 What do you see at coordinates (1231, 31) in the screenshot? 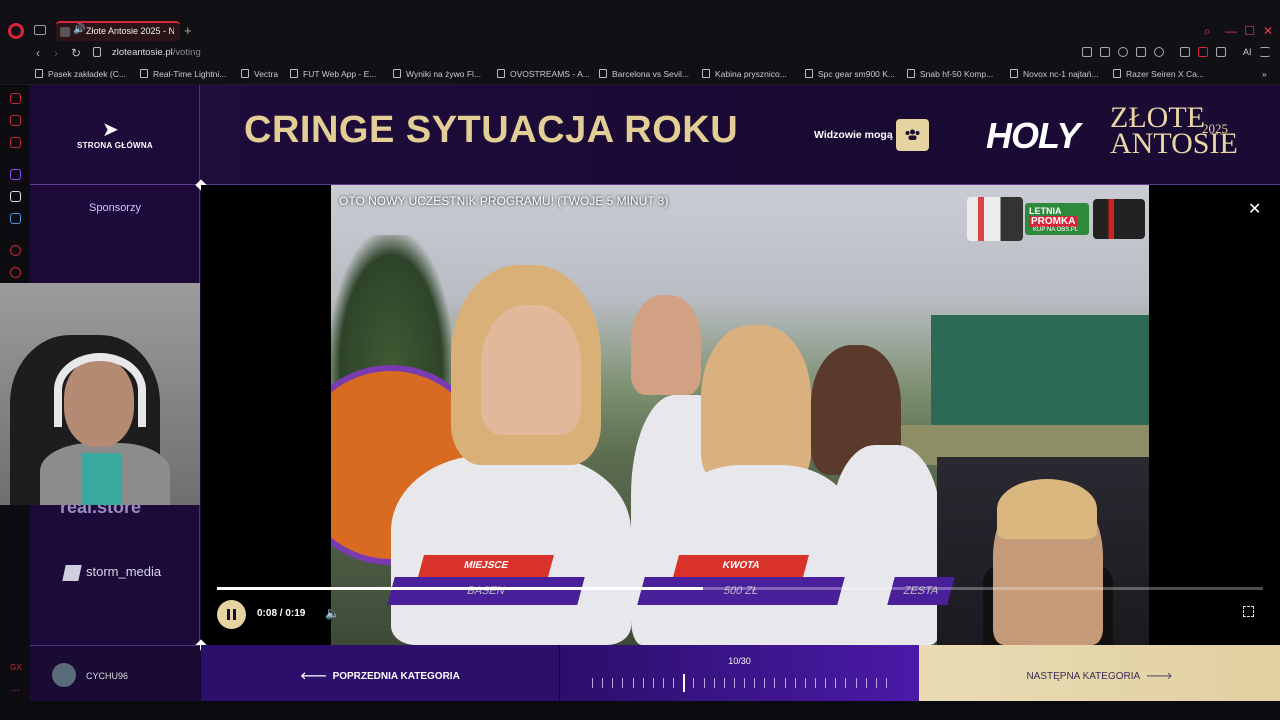
I see `minimize-button: —` at bounding box center [1231, 31].